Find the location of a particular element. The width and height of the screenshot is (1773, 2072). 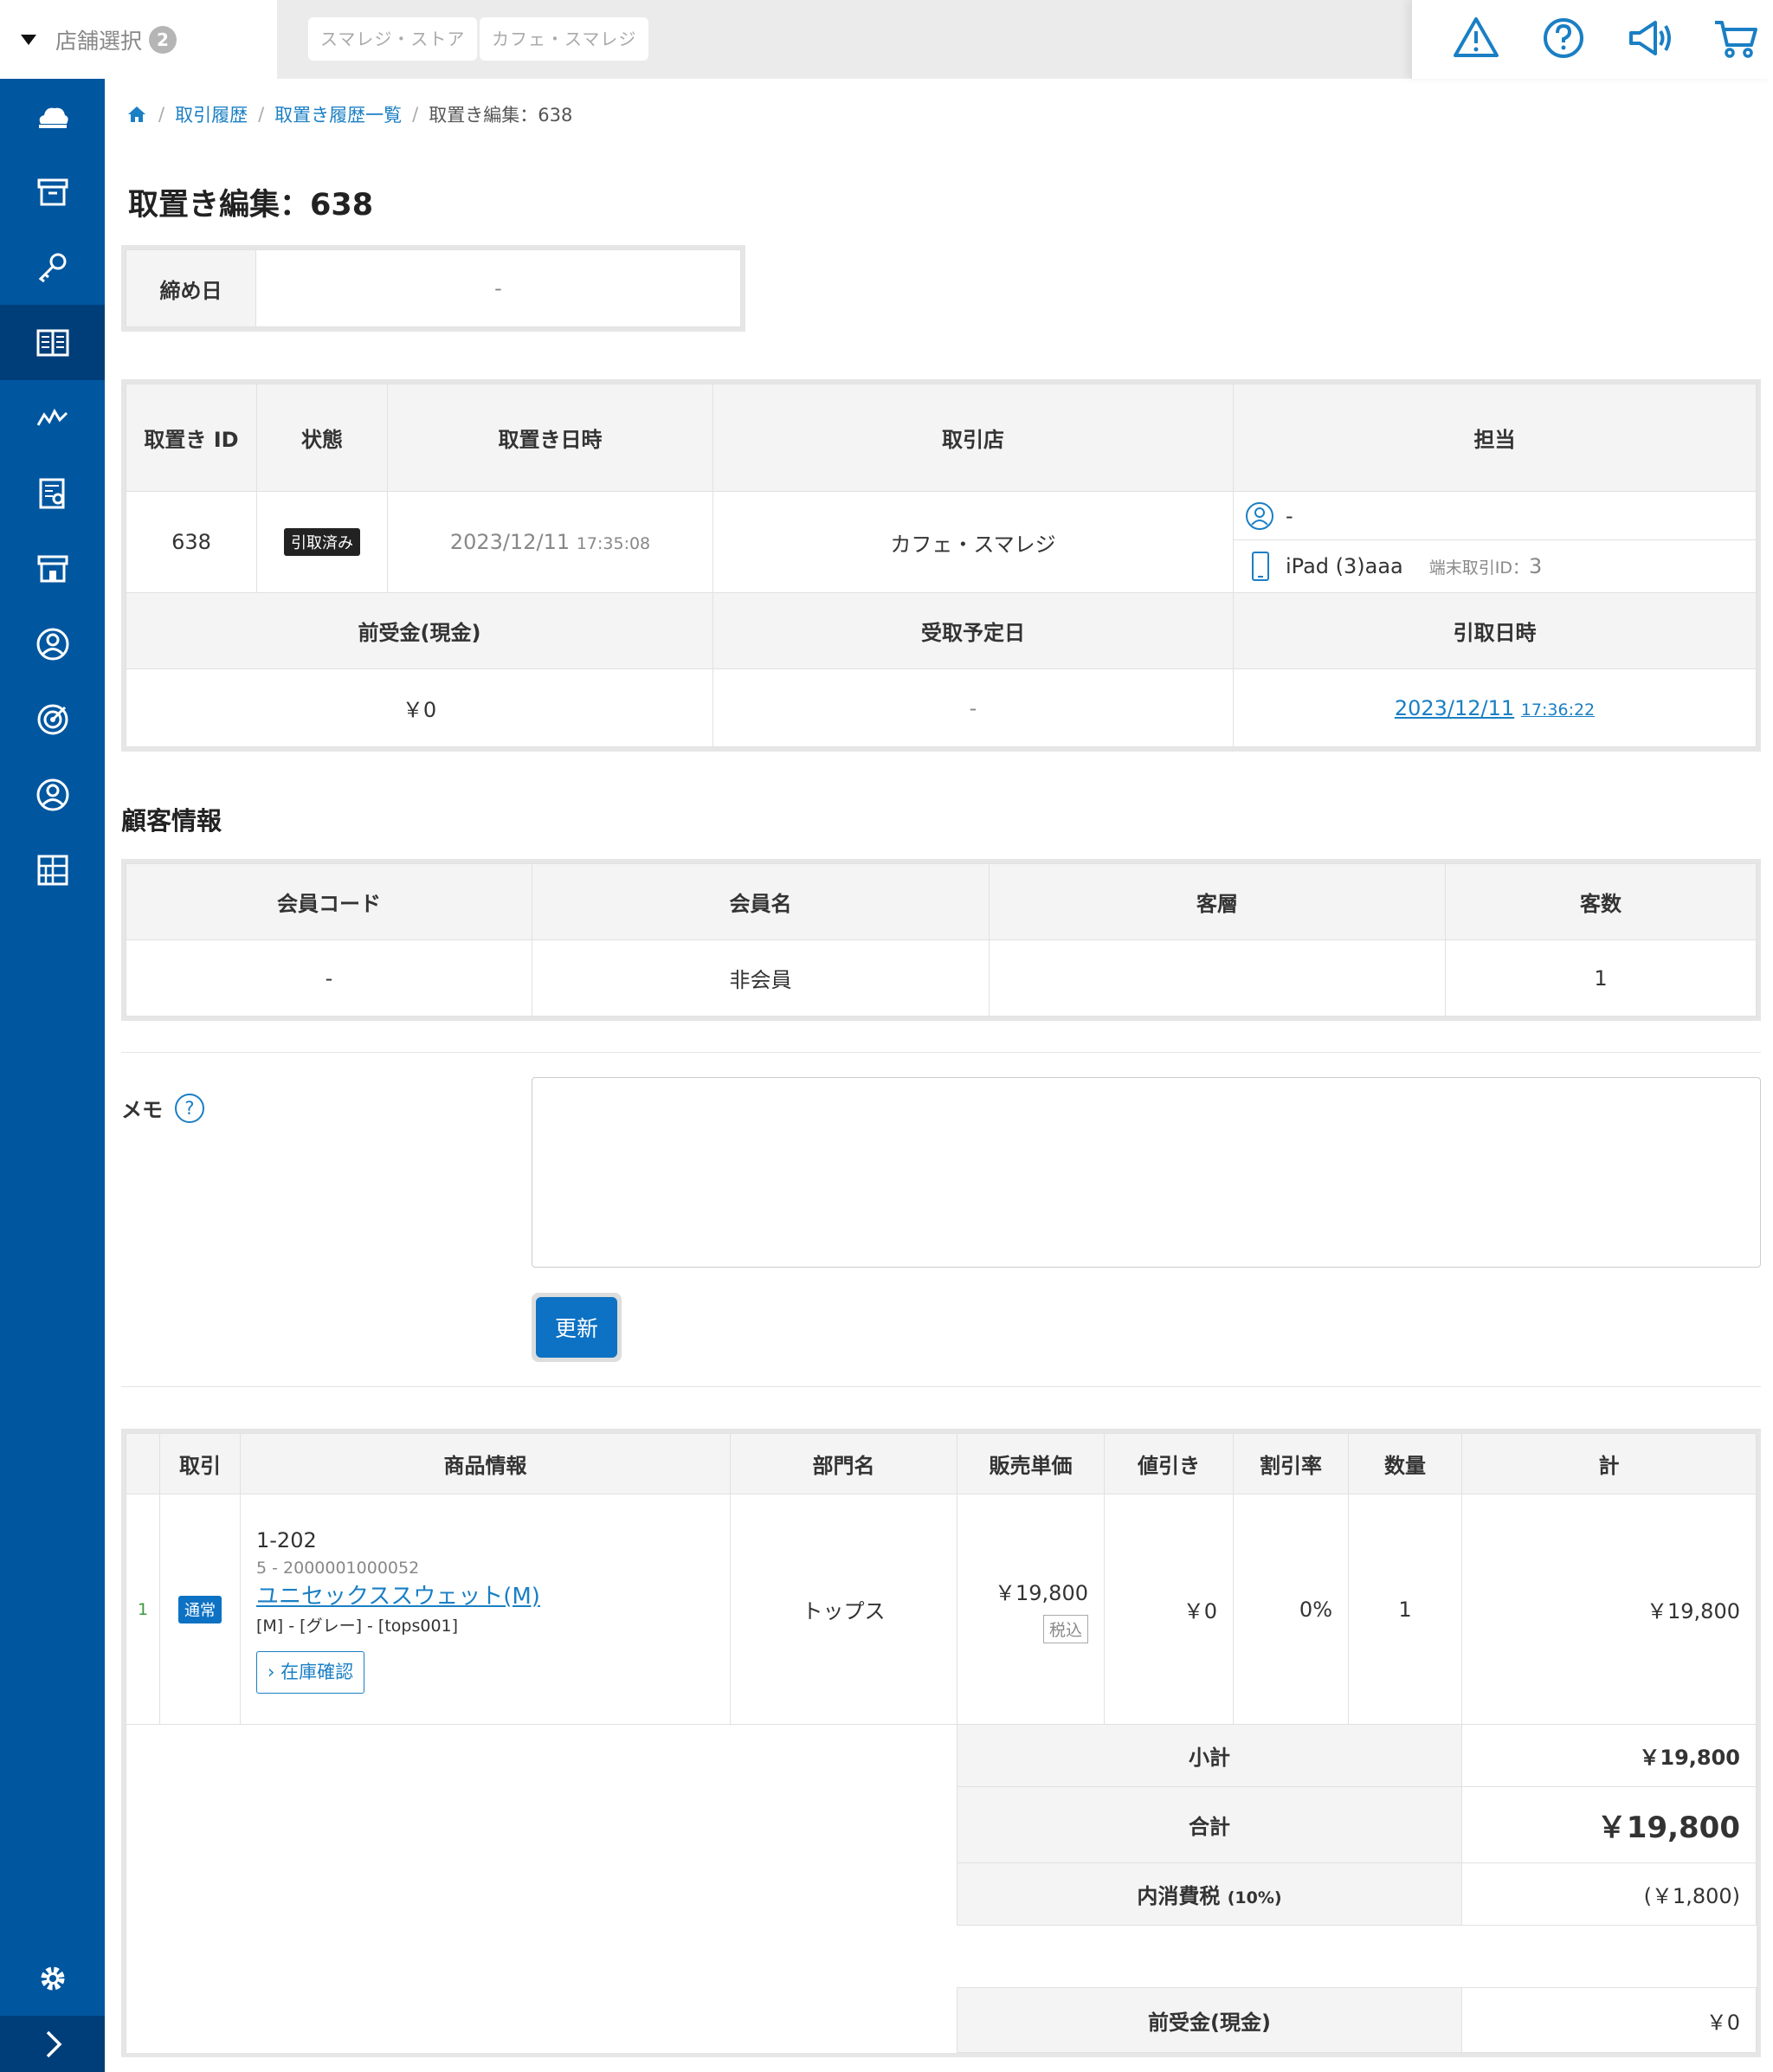

grid-icon is located at coordinates (53, 870).